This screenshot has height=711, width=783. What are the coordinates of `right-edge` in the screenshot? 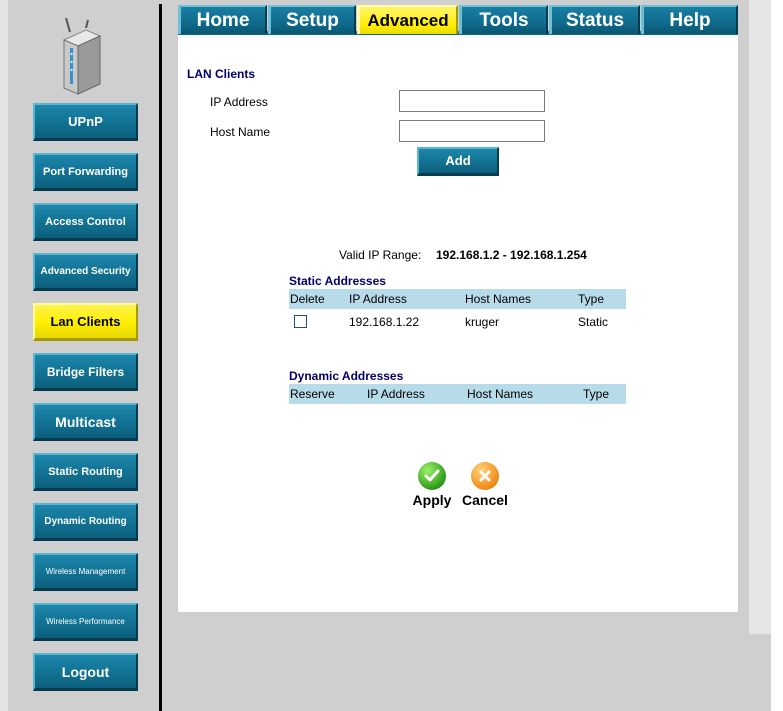 It's located at (777, 355).